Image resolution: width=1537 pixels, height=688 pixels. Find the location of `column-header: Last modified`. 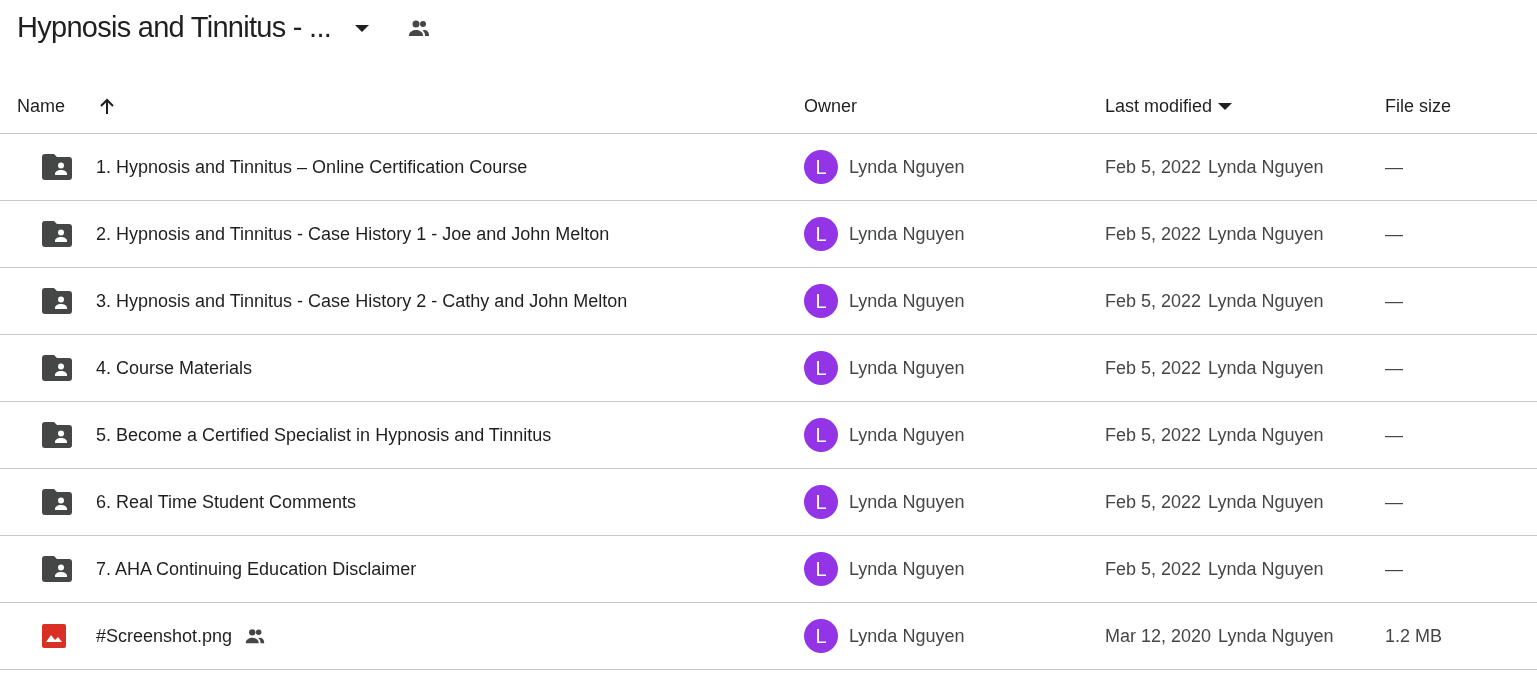

column-header: Last modified is located at coordinates (1159, 106).